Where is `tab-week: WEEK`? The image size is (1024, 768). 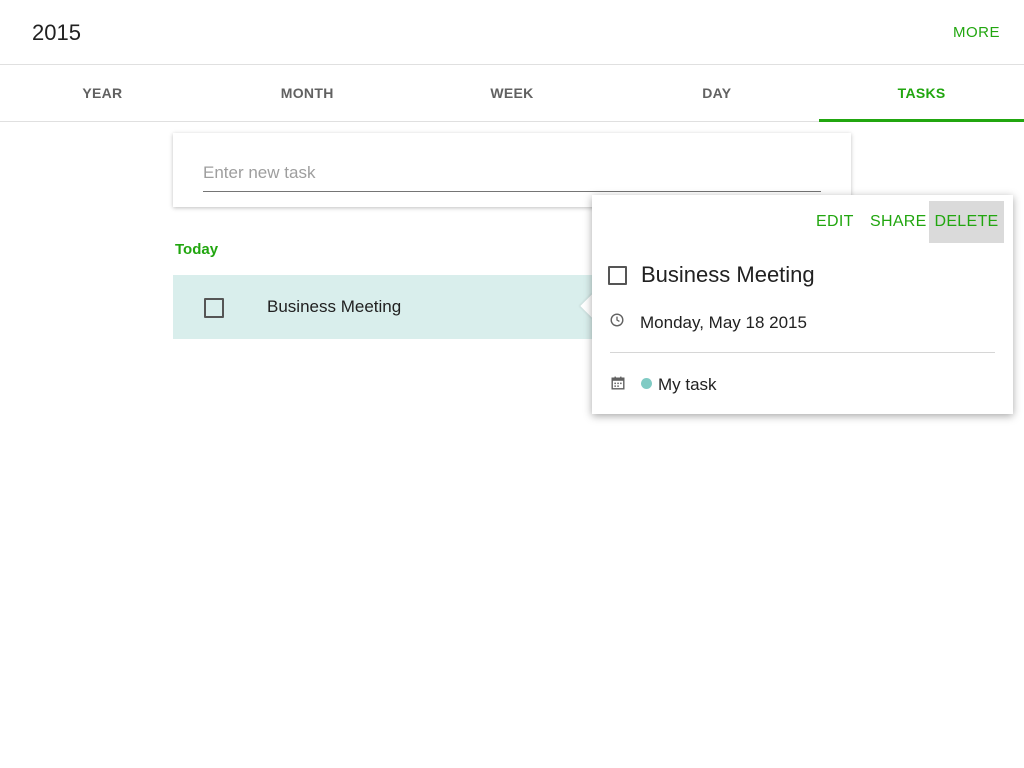 tab-week: WEEK is located at coordinates (512, 93).